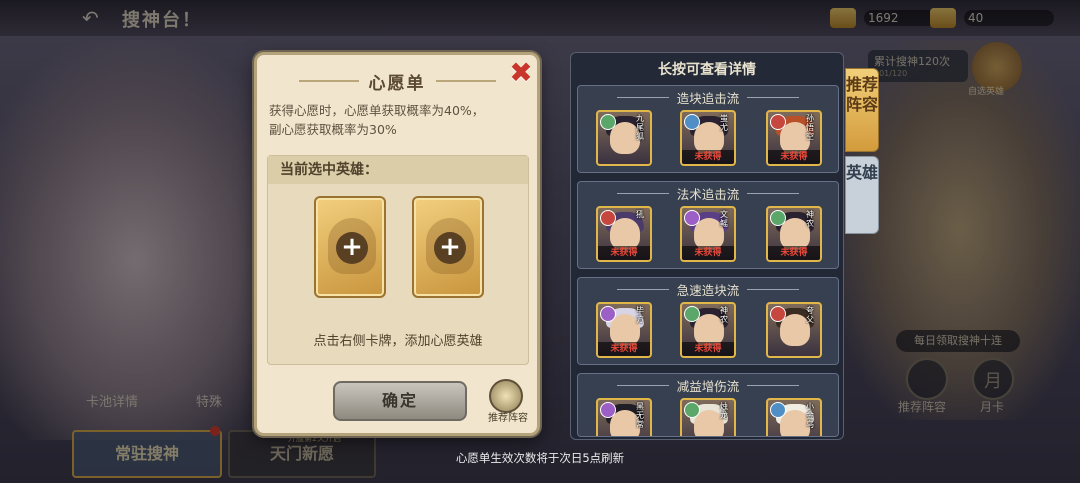 The height and width of the screenshot is (483, 1080). Describe the element at coordinates (810, 315) in the screenshot. I see `hero-name: 夸父` at that location.